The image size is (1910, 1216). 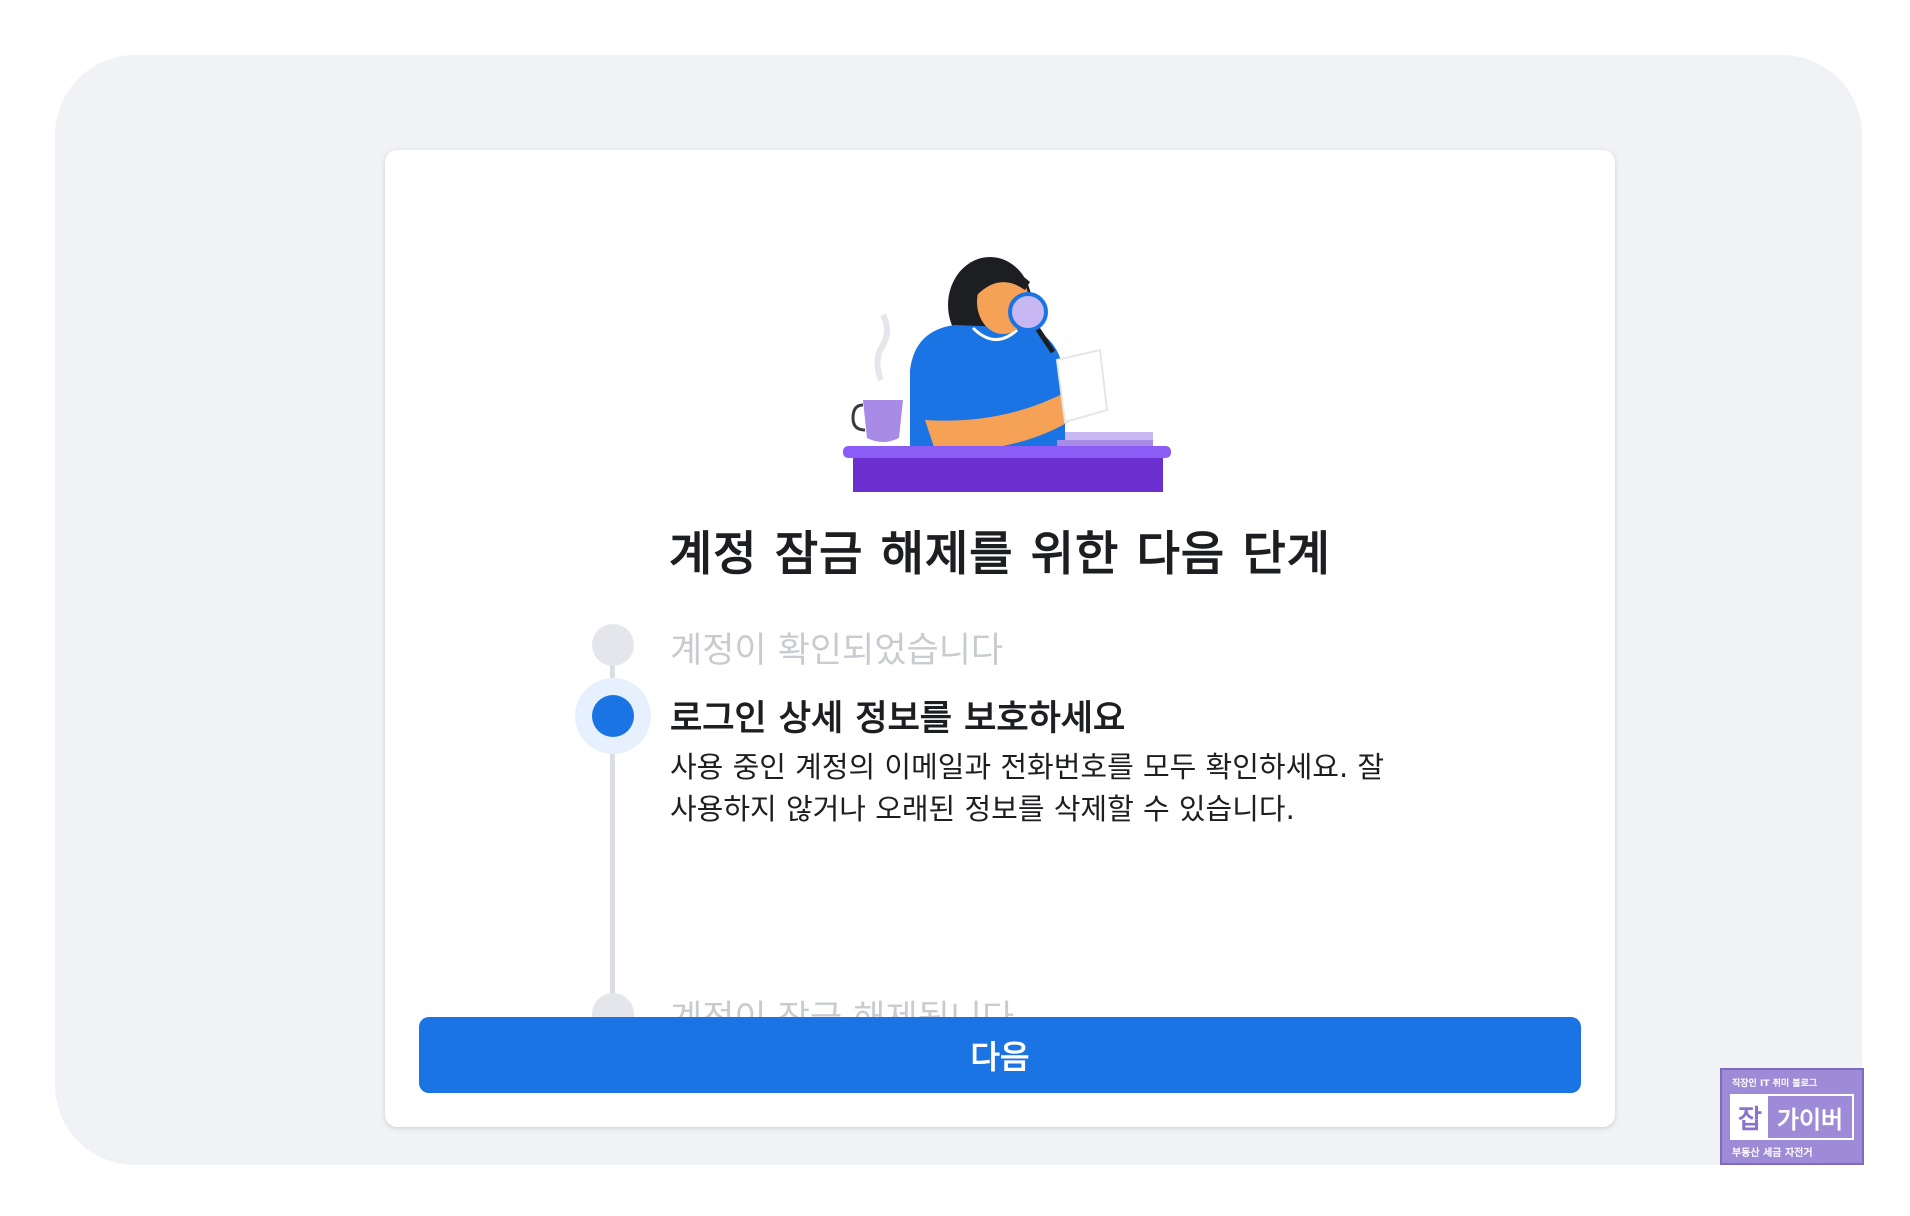 I want to click on watermark-bottom-text: 부동산 세금 자전거, so click(x=1772, y=1153).